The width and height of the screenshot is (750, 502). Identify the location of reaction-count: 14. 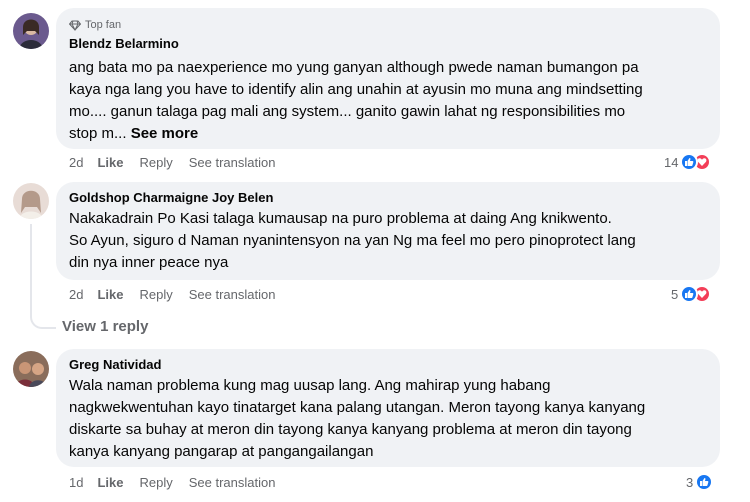
(671, 162).